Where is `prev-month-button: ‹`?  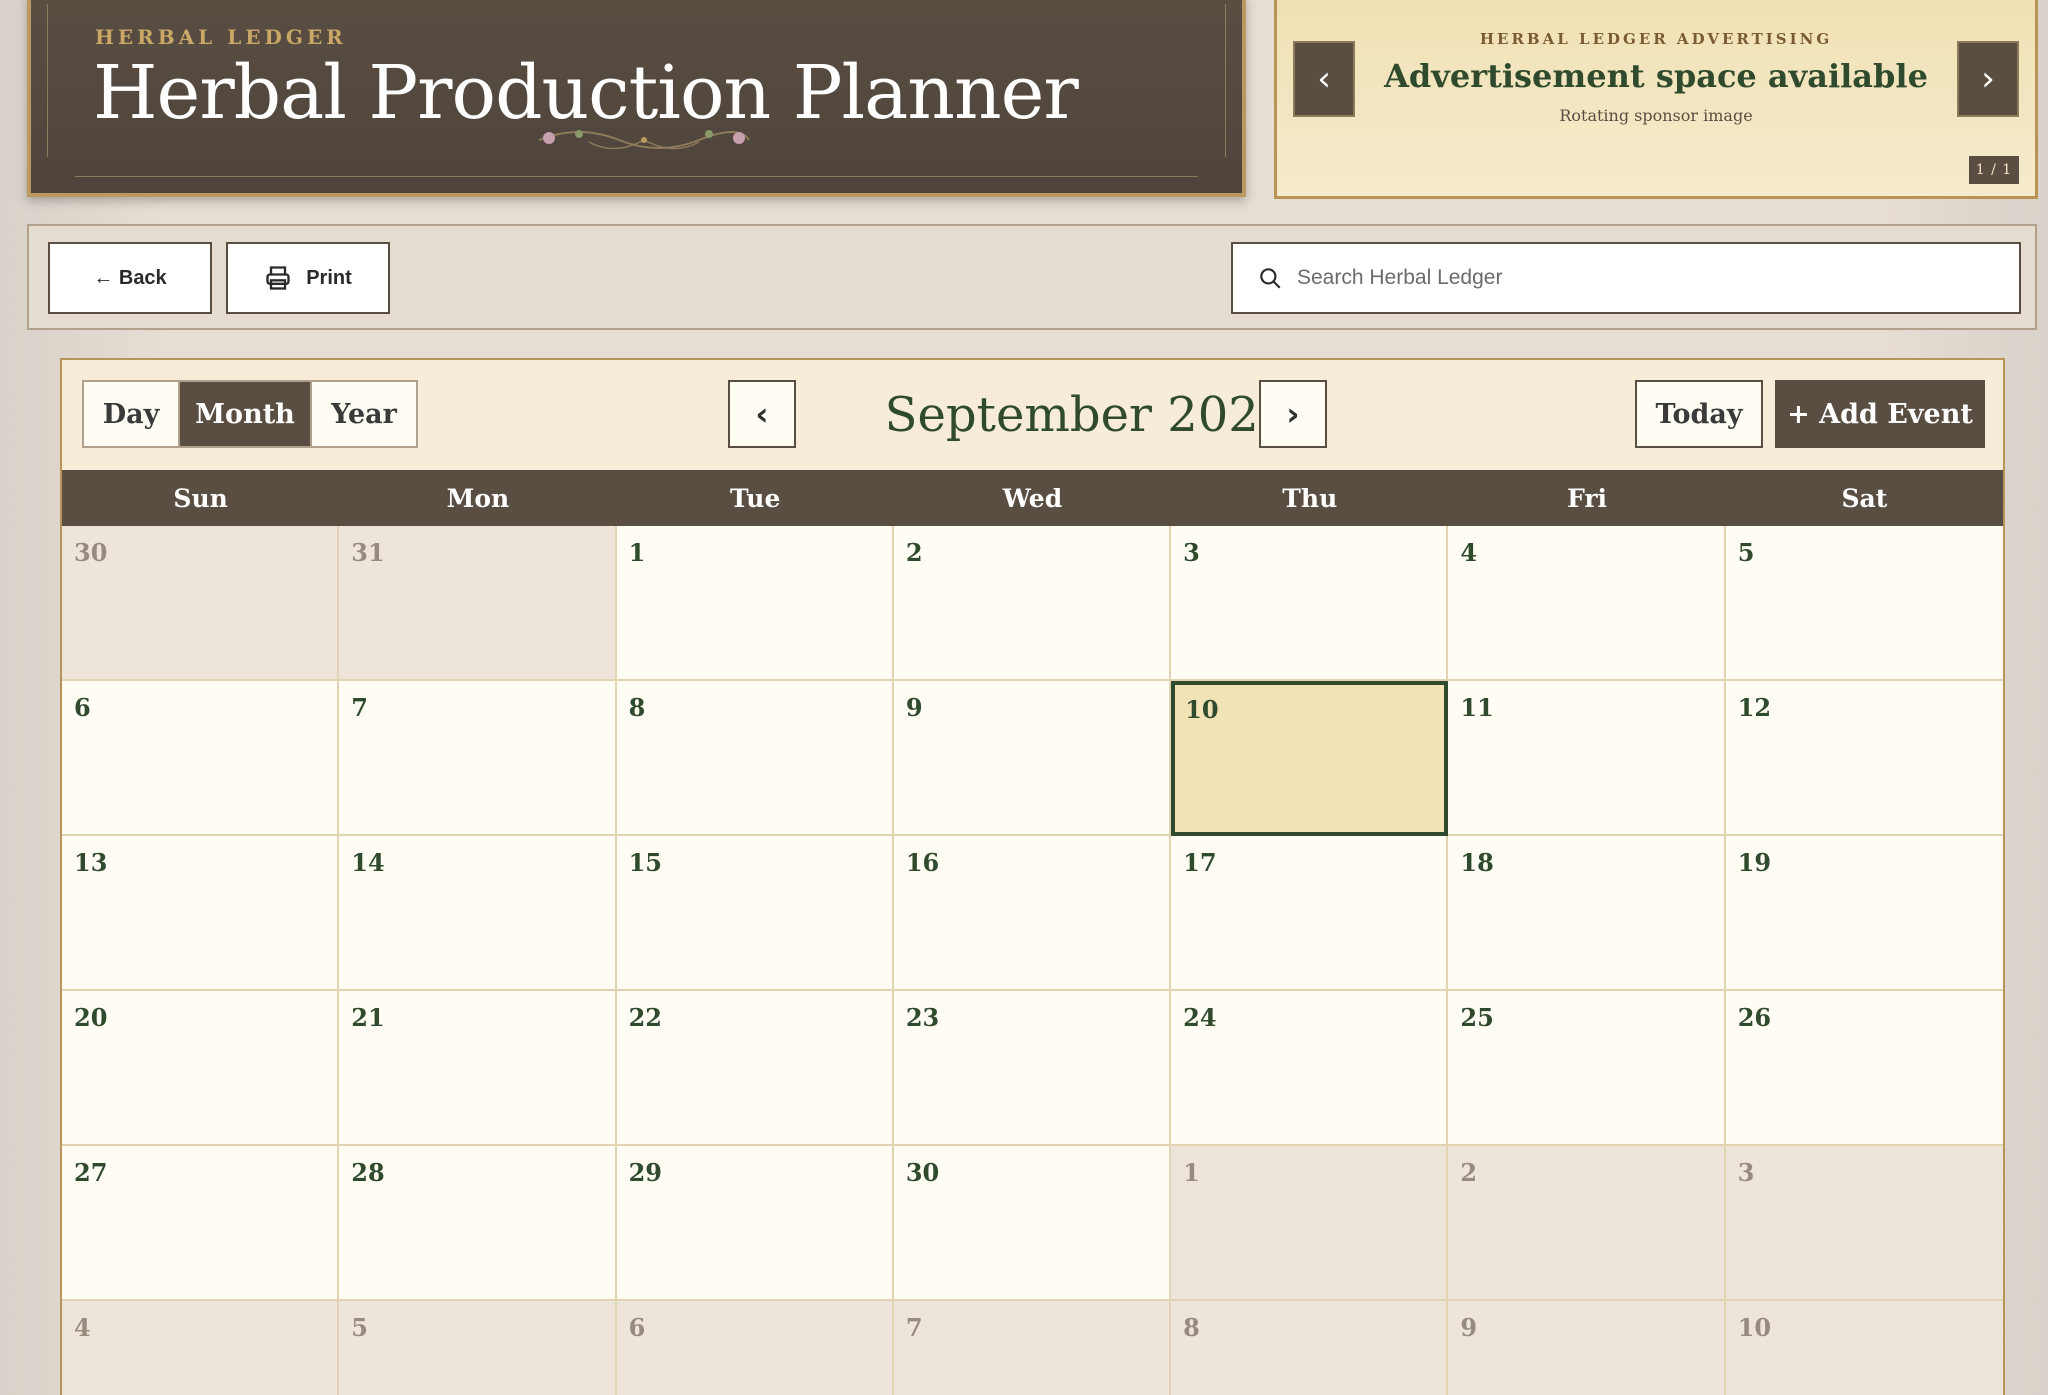
prev-month-button: ‹ is located at coordinates (762, 414).